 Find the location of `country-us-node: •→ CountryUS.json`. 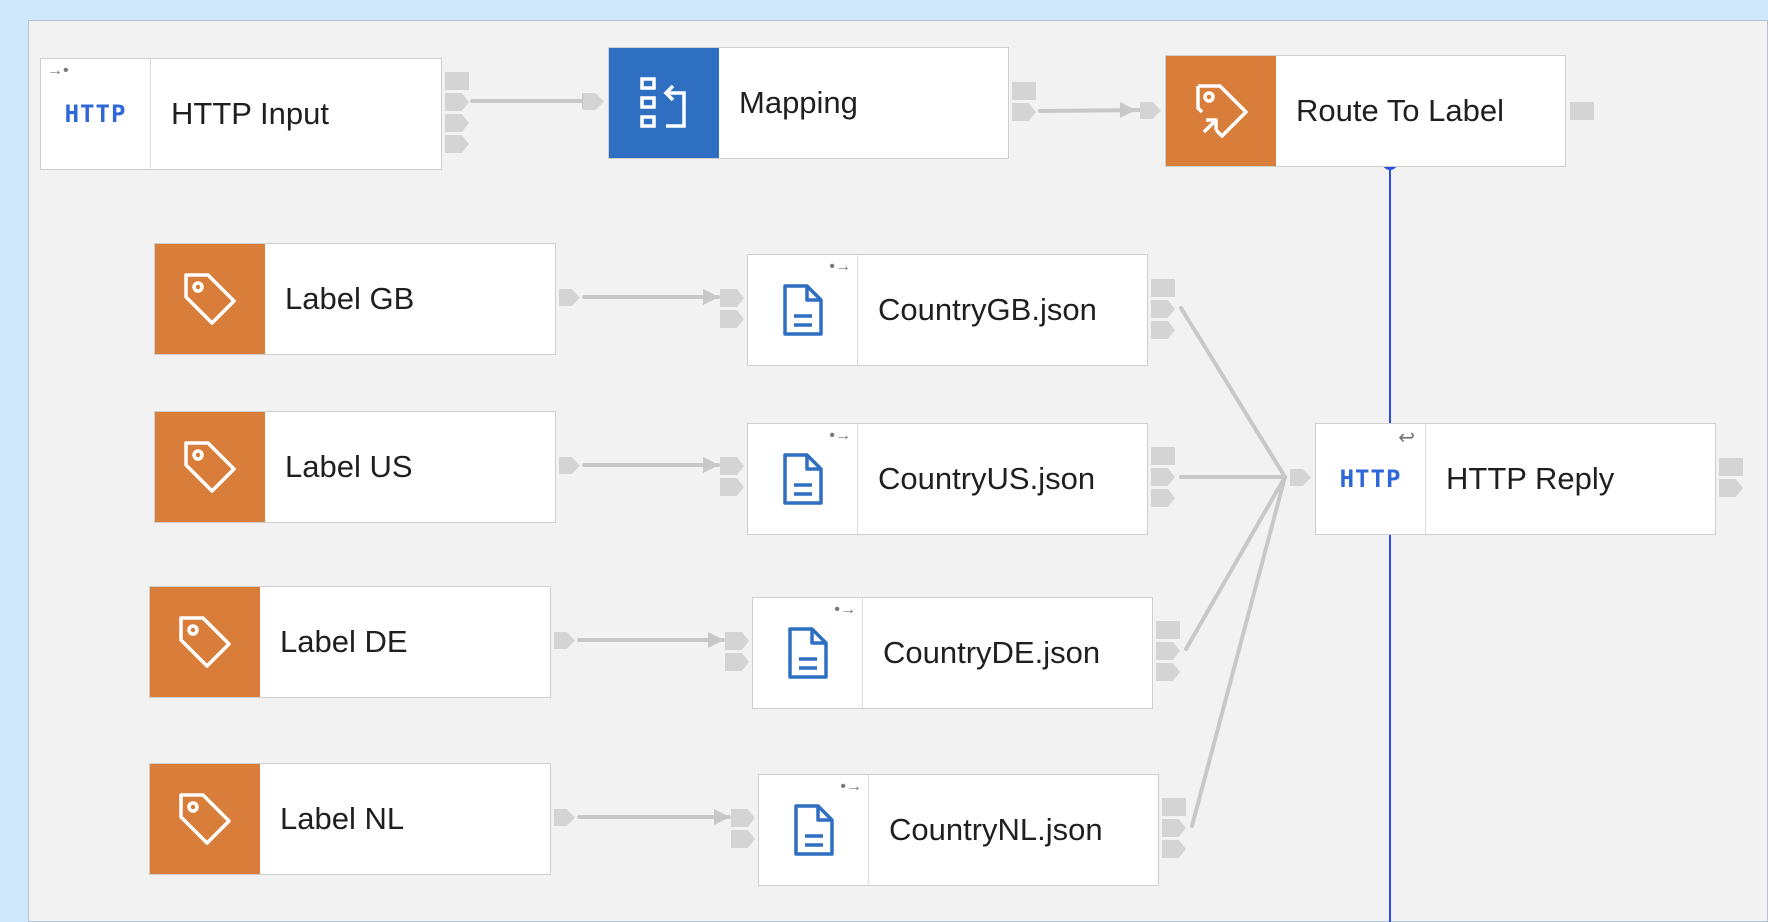

country-us-node: •→ CountryUS.json is located at coordinates (947, 479).